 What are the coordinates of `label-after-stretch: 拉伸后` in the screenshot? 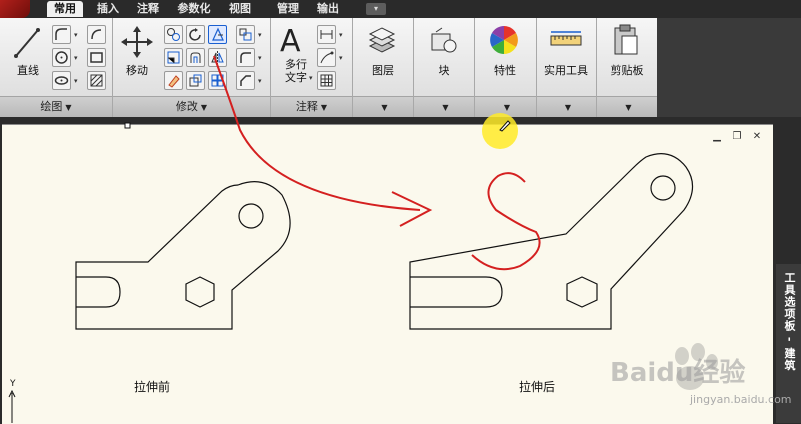 It's located at (537, 387).